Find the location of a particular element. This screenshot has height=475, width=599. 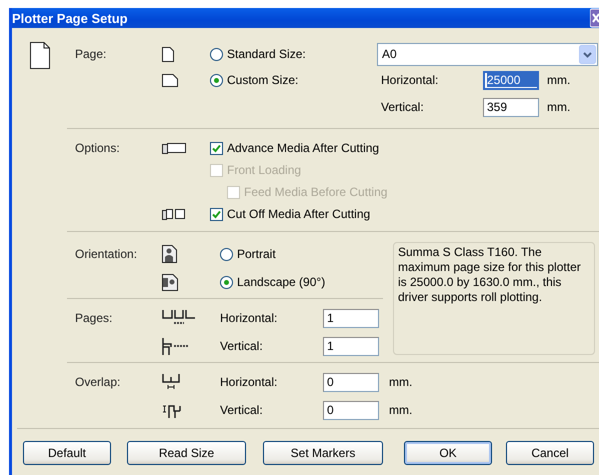

landscape-person-icon is located at coordinates (170, 282).